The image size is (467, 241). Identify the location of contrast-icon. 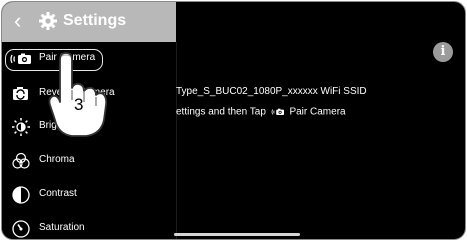
(21, 195).